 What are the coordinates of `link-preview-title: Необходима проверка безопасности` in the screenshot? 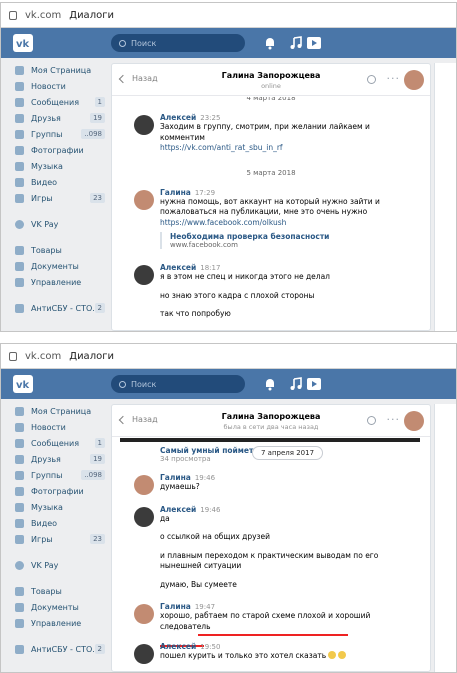 It's located at (296, 236).